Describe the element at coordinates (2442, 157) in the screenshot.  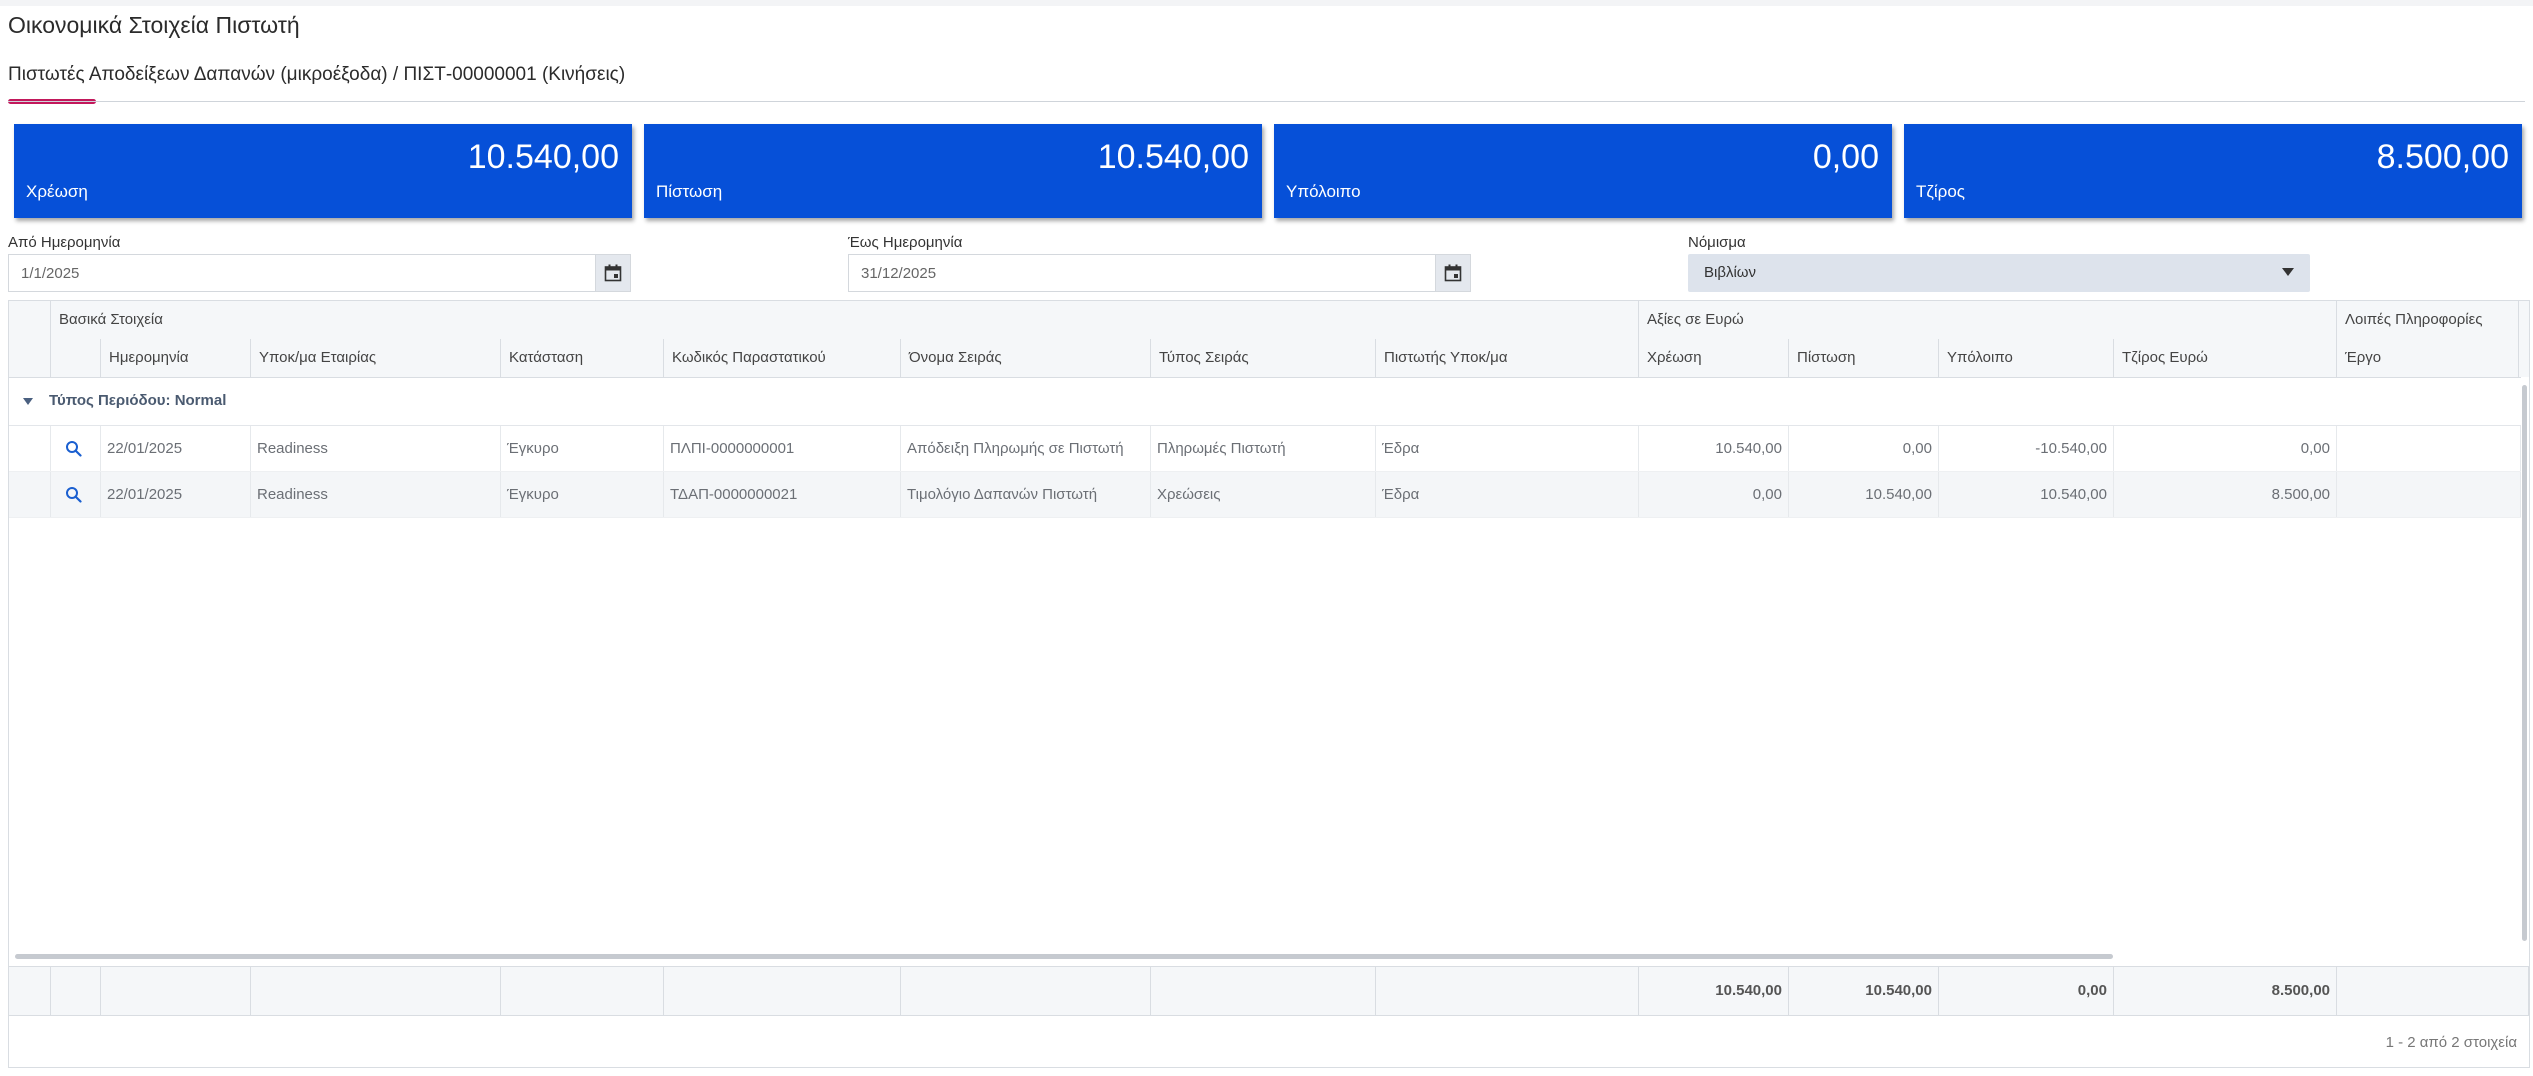
I see `turnover-value: 8.500,00` at that location.